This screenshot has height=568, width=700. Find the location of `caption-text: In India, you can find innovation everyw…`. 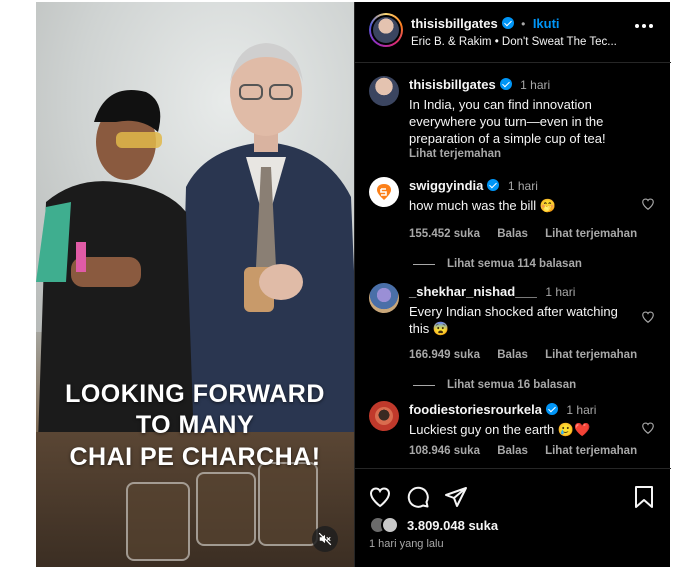

caption-text: In India, you can find innovation everyw… is located at coordinates (507, 121).